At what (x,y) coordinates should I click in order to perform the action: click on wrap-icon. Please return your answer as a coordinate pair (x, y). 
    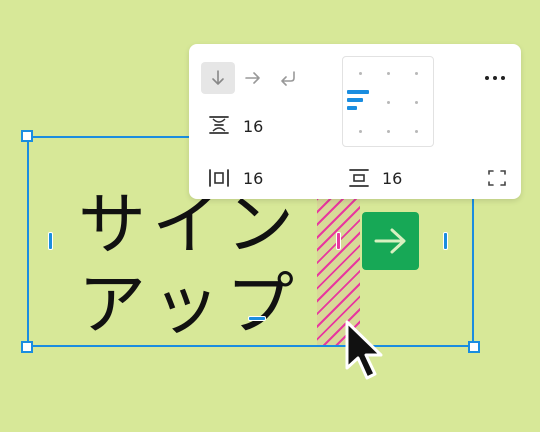
    Looking at the image, I should click on (288, 78).